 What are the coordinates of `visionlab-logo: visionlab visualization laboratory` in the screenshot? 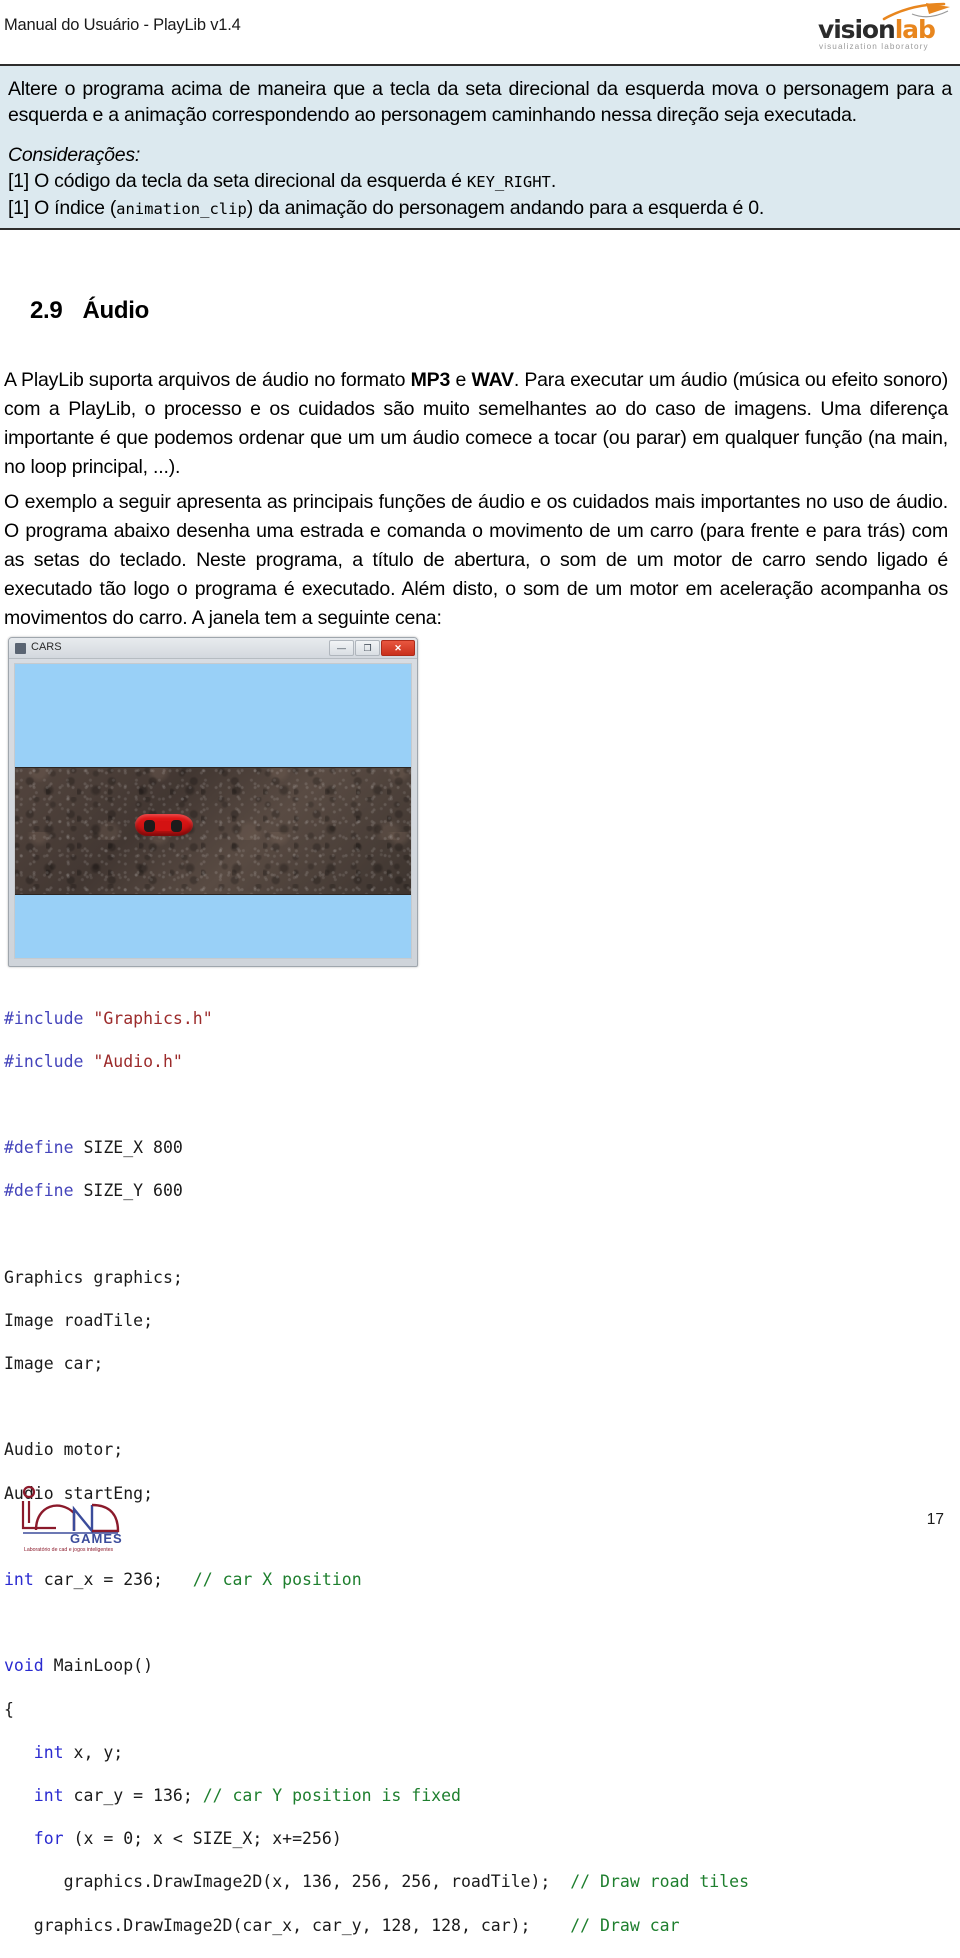 It's located at (886, 27).